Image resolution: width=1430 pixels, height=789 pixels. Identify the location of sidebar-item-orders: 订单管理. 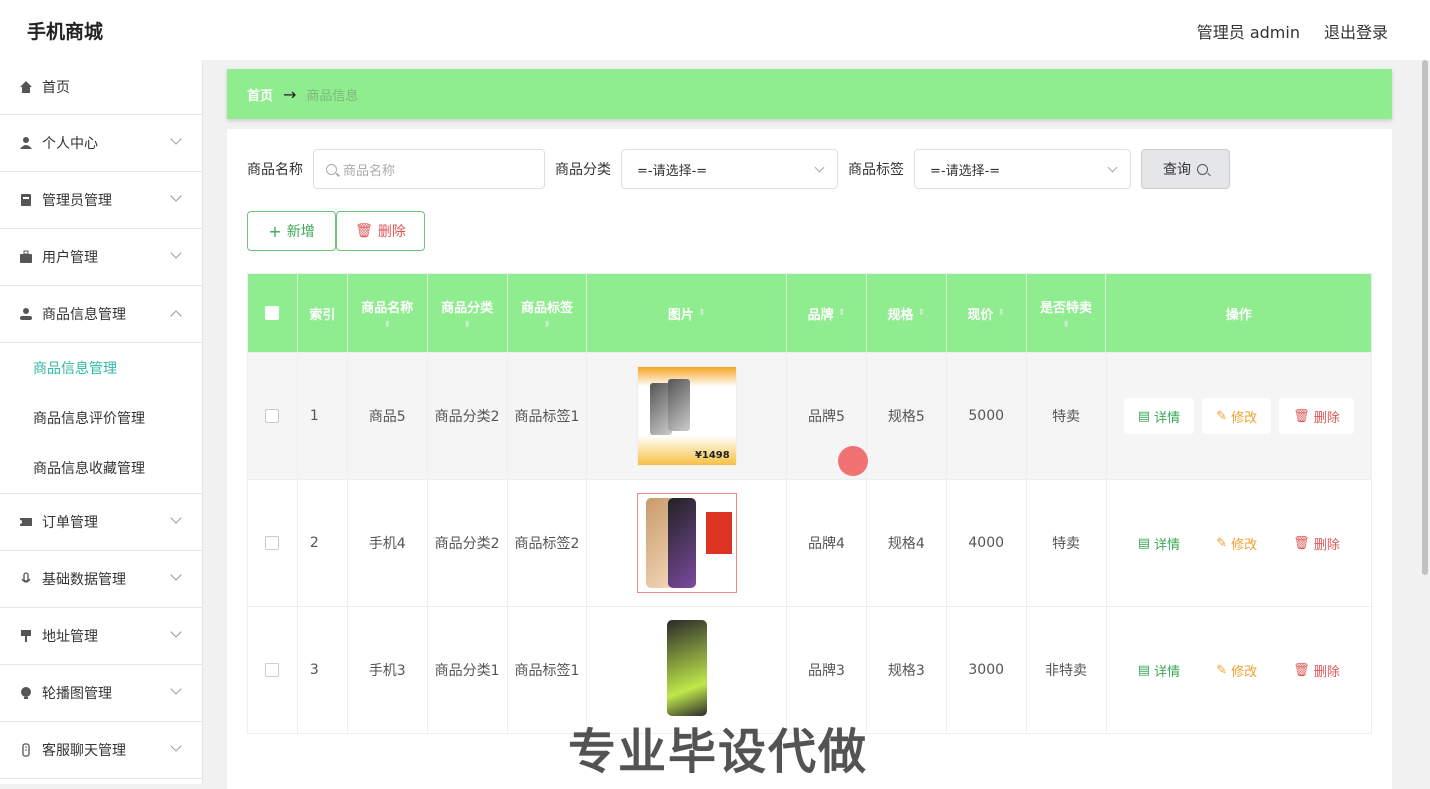
(101, 522).